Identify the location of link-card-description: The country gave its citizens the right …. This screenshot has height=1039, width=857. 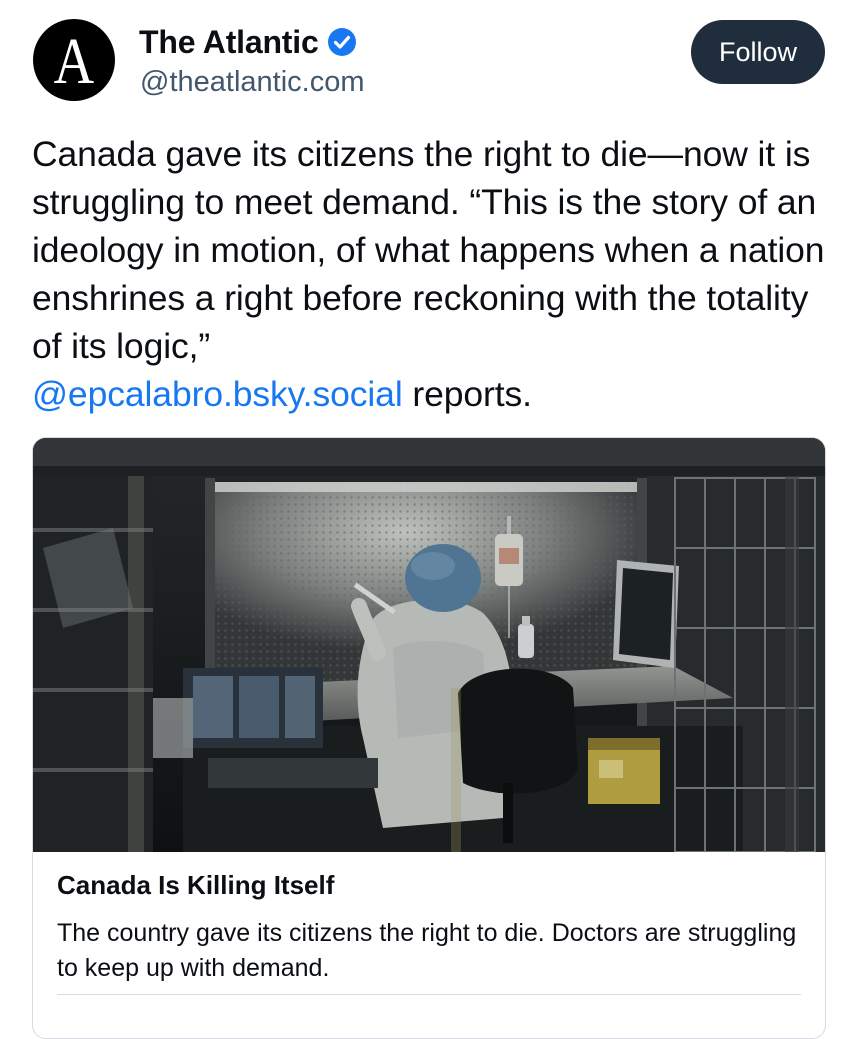
(427, 950).